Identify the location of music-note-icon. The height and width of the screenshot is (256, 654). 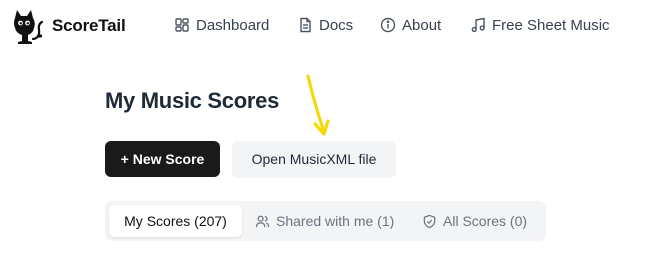
(478, 25).